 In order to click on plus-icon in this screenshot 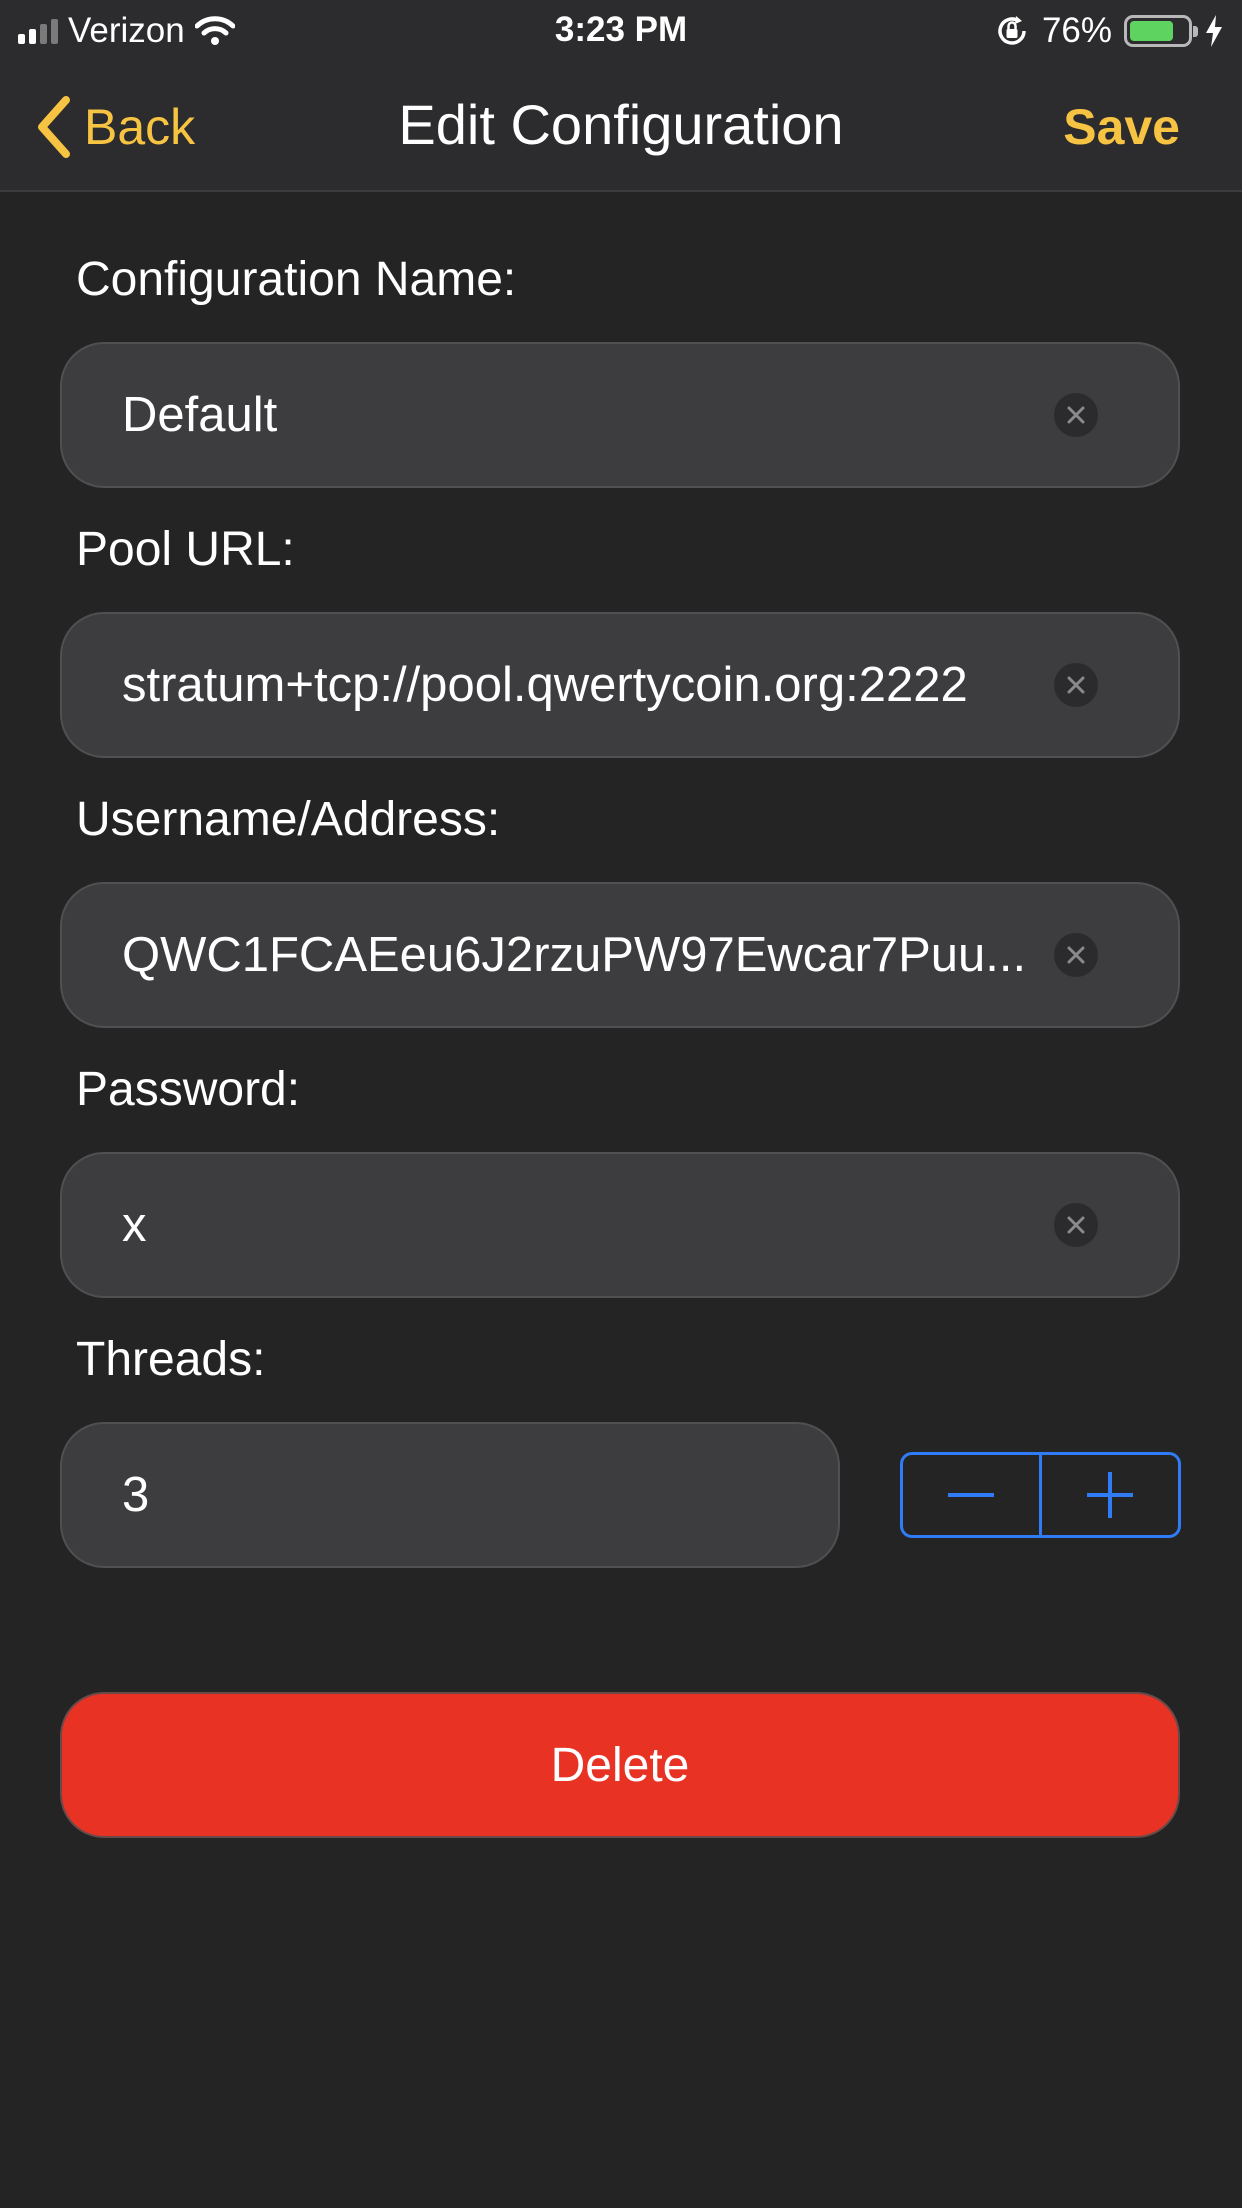, I will do `click(1110, 1495)`.